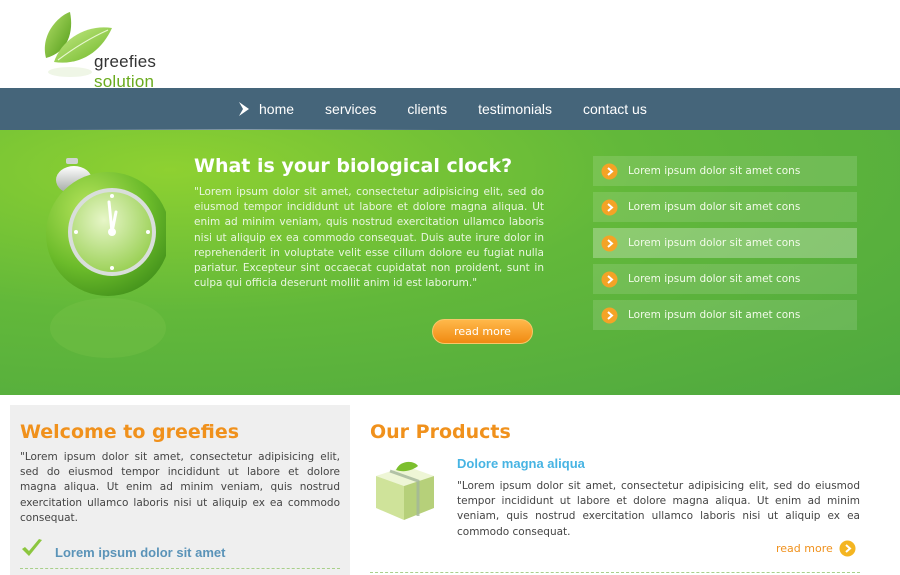  What do you see at coordinates (130, 50) in the screenshot?
I see `logo: greefies solution` at bounding box center [130, 50].